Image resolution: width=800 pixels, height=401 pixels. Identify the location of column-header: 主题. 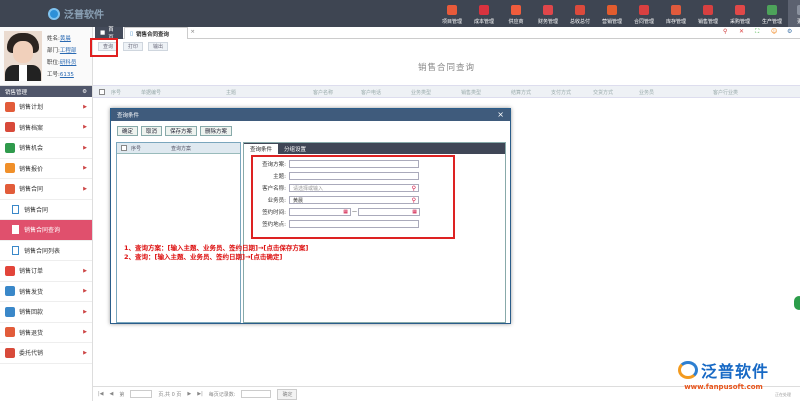
(231, 92).